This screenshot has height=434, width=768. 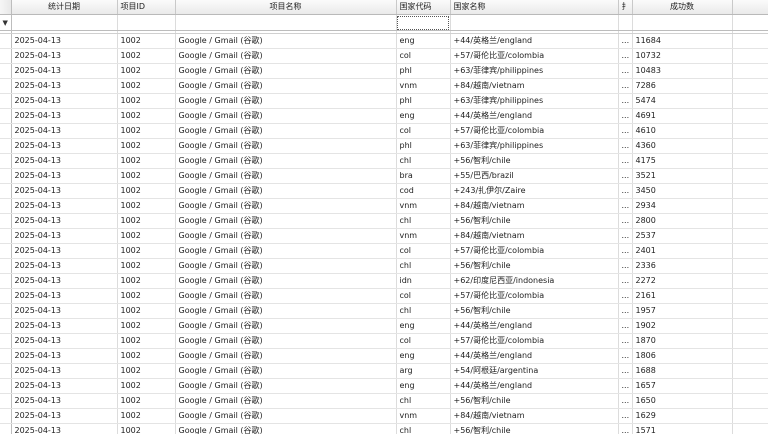 What do you see at coordinates (682, 206) in the screenshot?
I see `success-count-cell: 2934` at bounding box center [682, 206].